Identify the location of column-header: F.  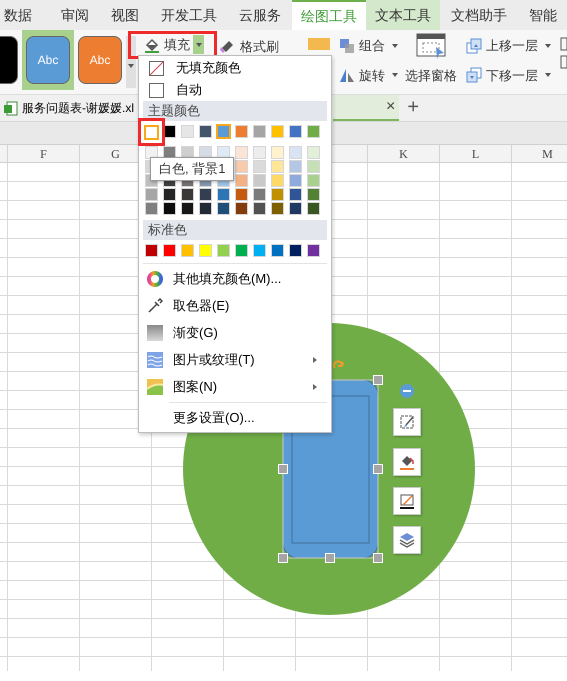
(43, 153).